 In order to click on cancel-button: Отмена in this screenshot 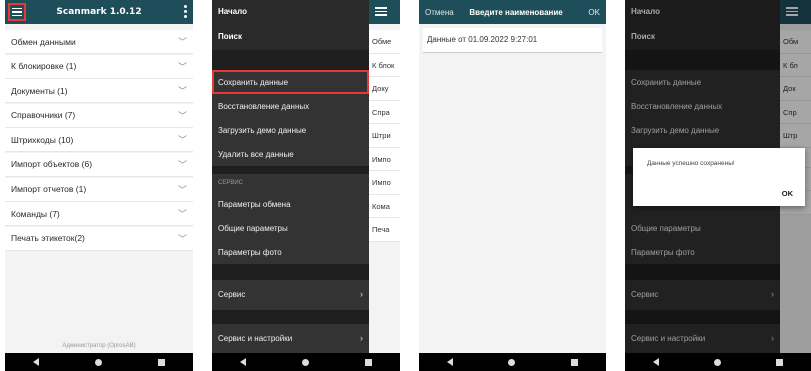, I will do `click(439, 12)`.